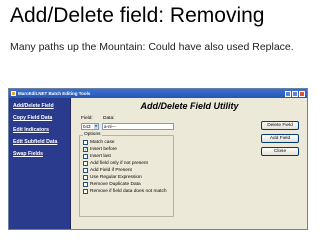 Image resolution: width=320 pixels, height=240 pixels. I want to click on option-insert-last: Insert last, so click(97, 156).